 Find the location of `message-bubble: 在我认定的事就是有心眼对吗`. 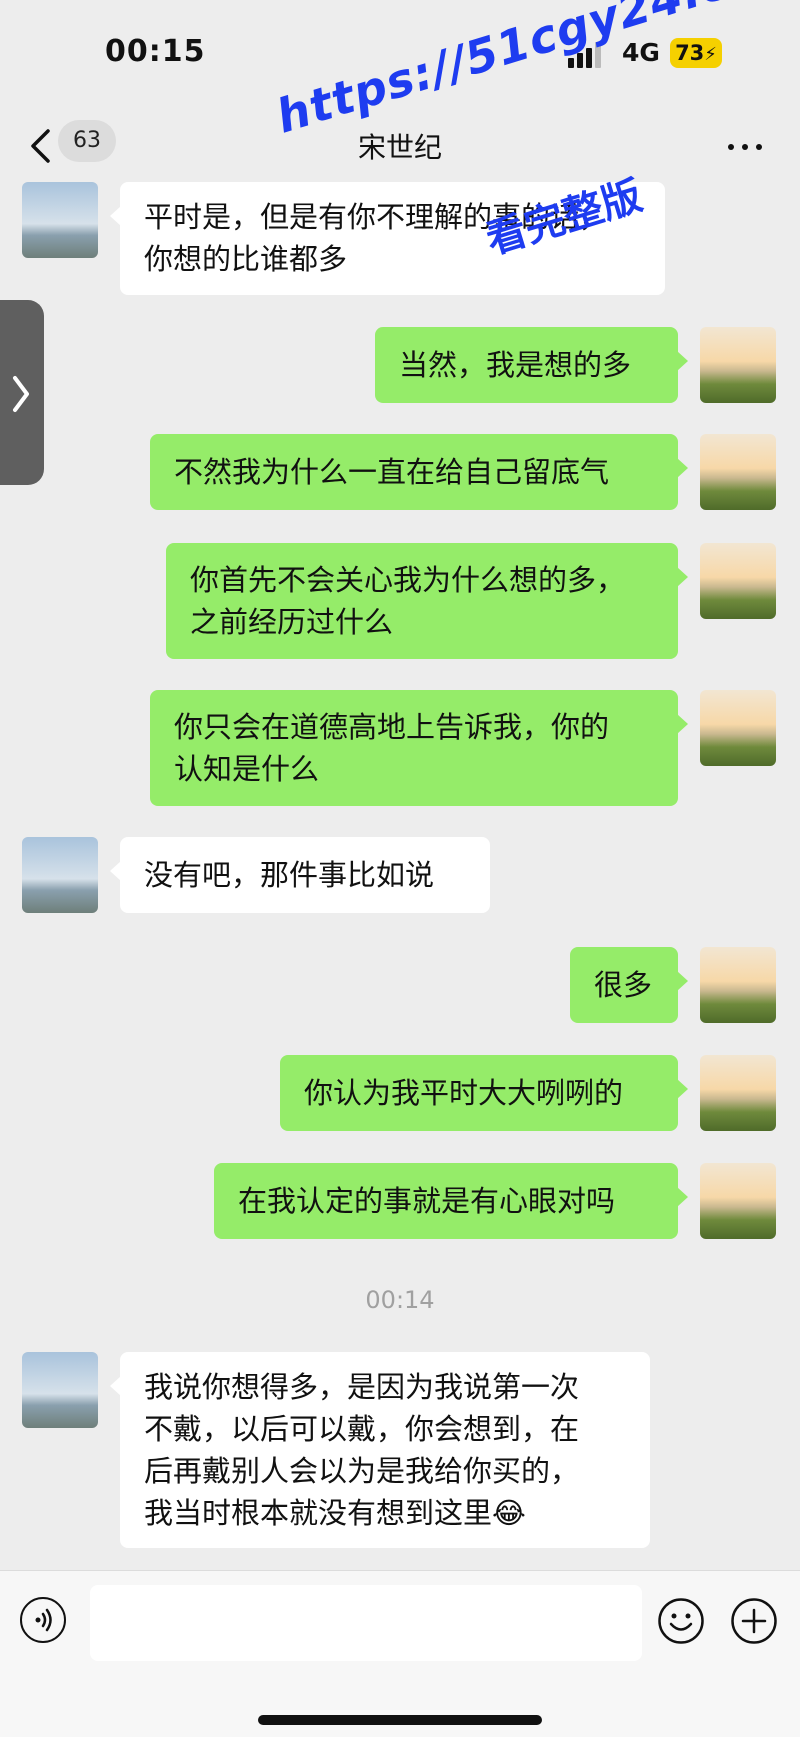

message-bubble: 在我认定的事就是有心眼对吗 is located at coordinates (451, 1201).